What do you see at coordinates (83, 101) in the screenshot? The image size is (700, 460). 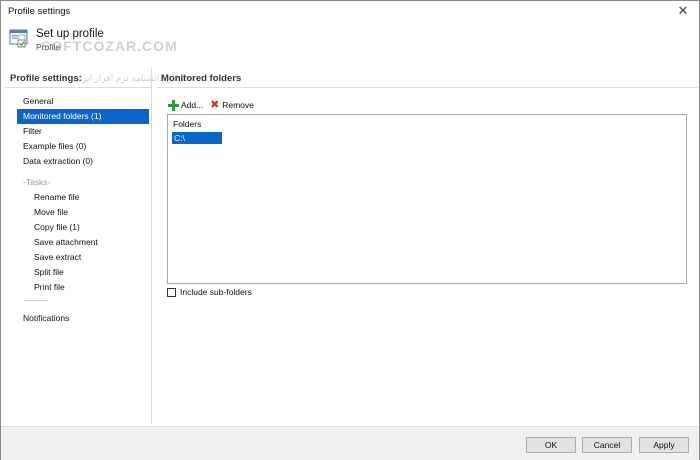 I see `nav-item-general: General` at bounding box center [83, 101].